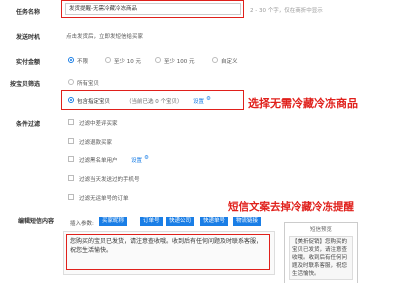 The image size is (400, 283). What do you see at coordinates (71, 197) in the screenshot?
I see `filter-no-waybill-checkbox` at bounding box center [71, 197].